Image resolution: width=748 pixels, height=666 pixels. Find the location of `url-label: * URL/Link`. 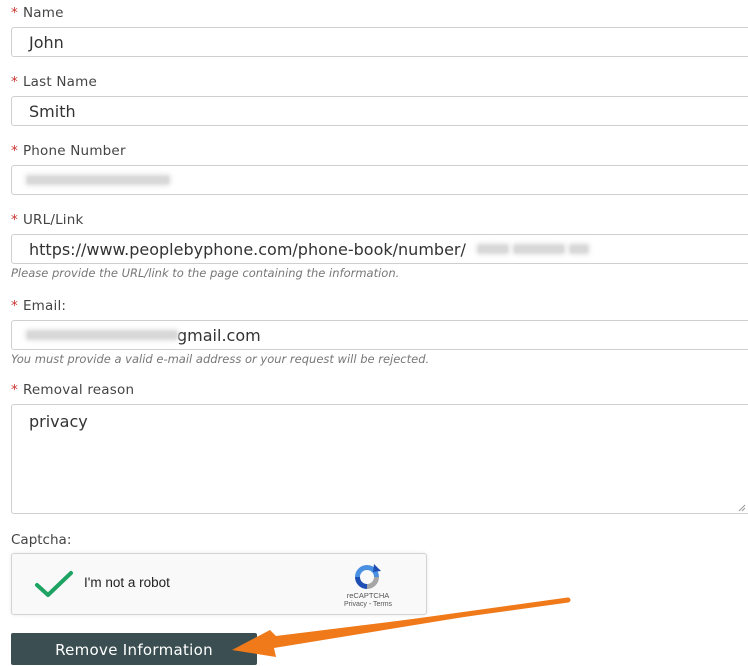

url-label: * URL/Link is located at coordinates (47, 220).